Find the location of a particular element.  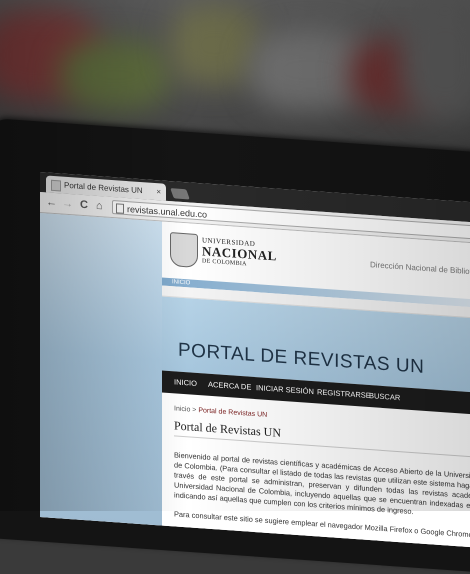

nav-item-acerca-de: ACERCA DE is located at coordinates (229, 386).